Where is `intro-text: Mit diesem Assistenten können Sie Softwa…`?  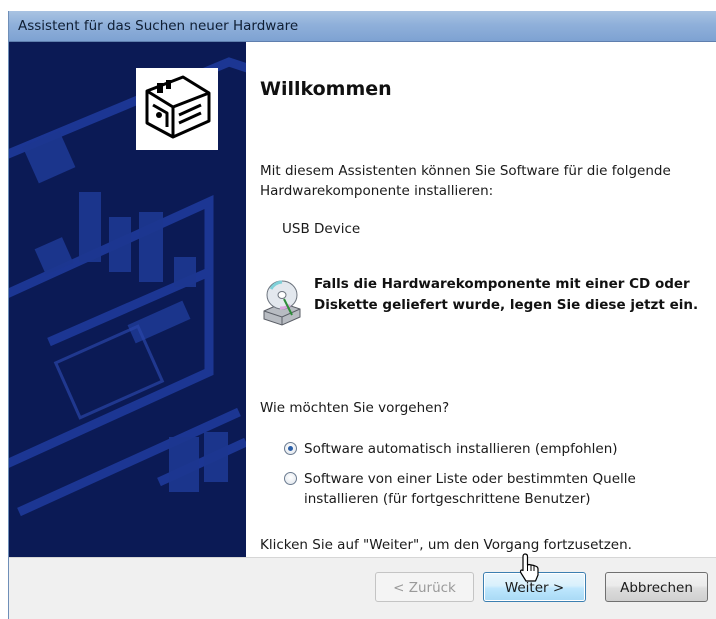
intro-text: Mit diesem Assistenten können Sie Softwa… is located at coordinates (465, 181).